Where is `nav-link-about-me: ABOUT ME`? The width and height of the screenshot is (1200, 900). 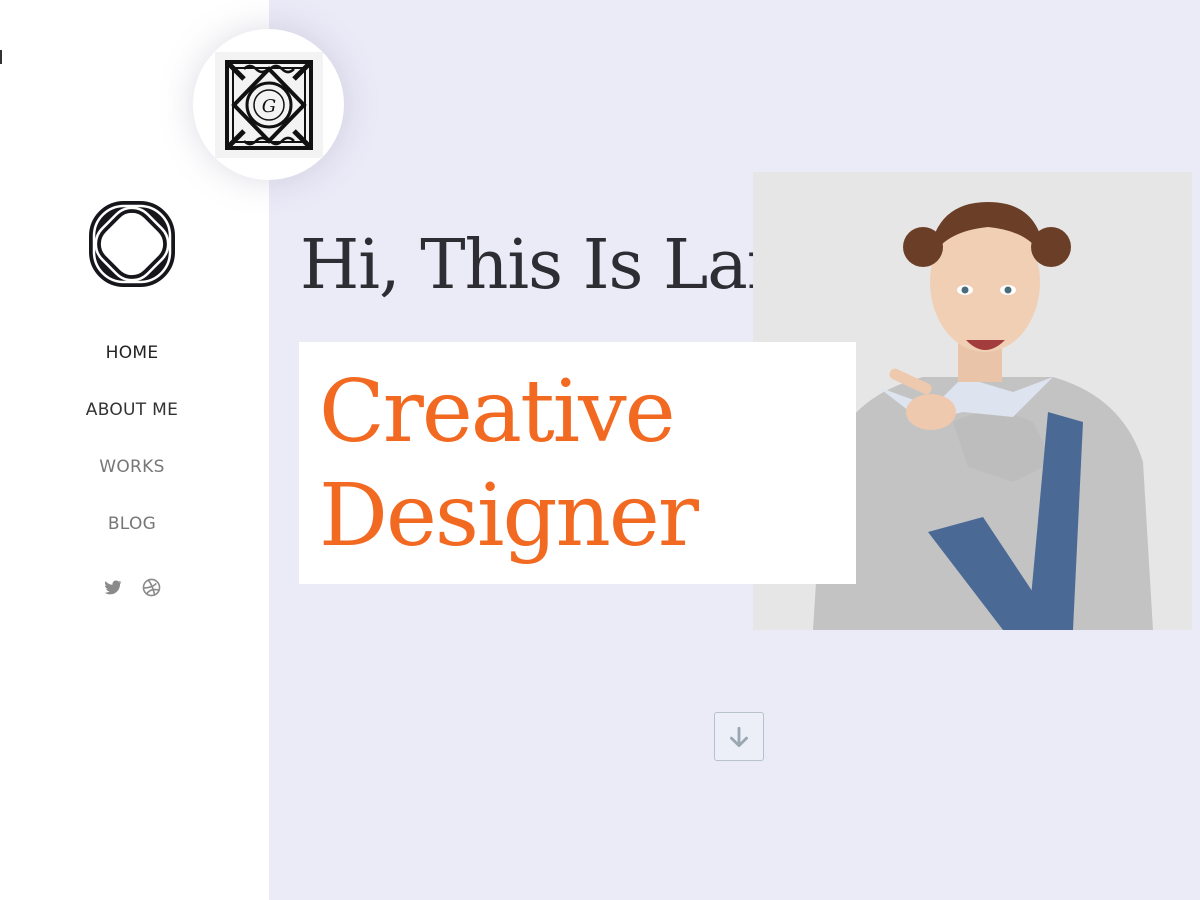 nav-link-about-me: ABOUT ME is located at coordinates (132, 407).